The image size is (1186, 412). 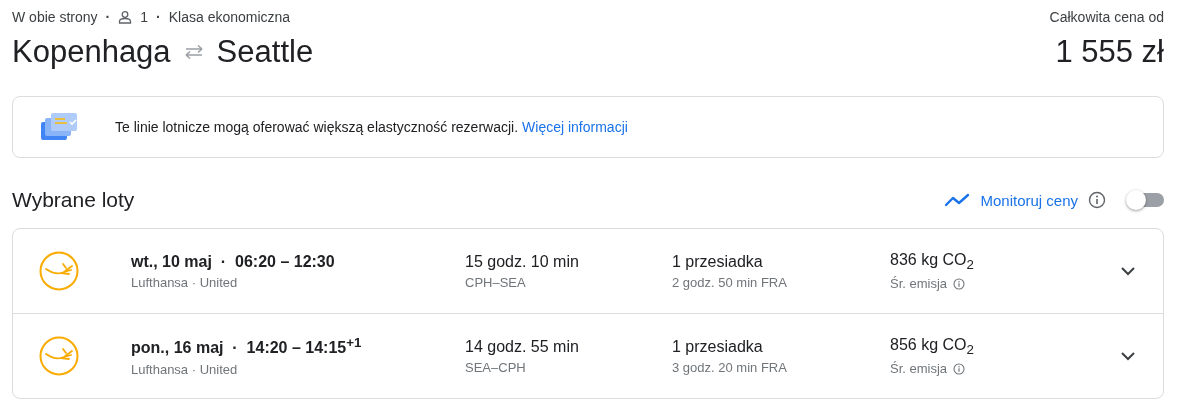 I want to click on ticket-icon, so click(x=60, y=127).